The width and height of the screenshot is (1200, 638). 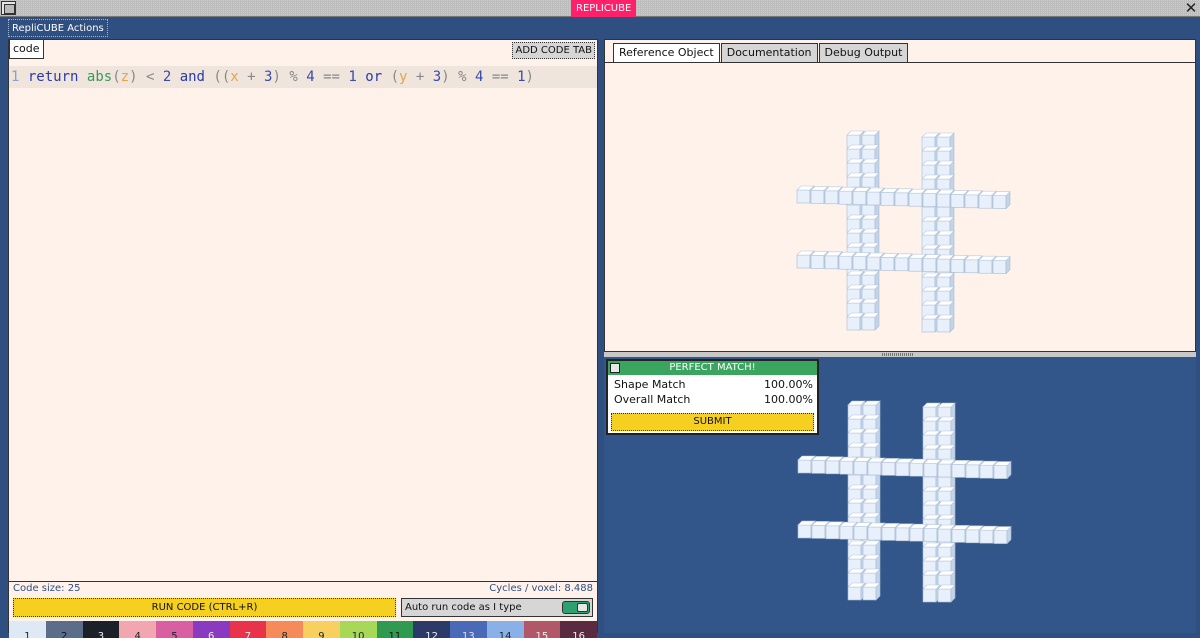 I want to click on color-swatch-4: 4, so click(x=137, y=629).